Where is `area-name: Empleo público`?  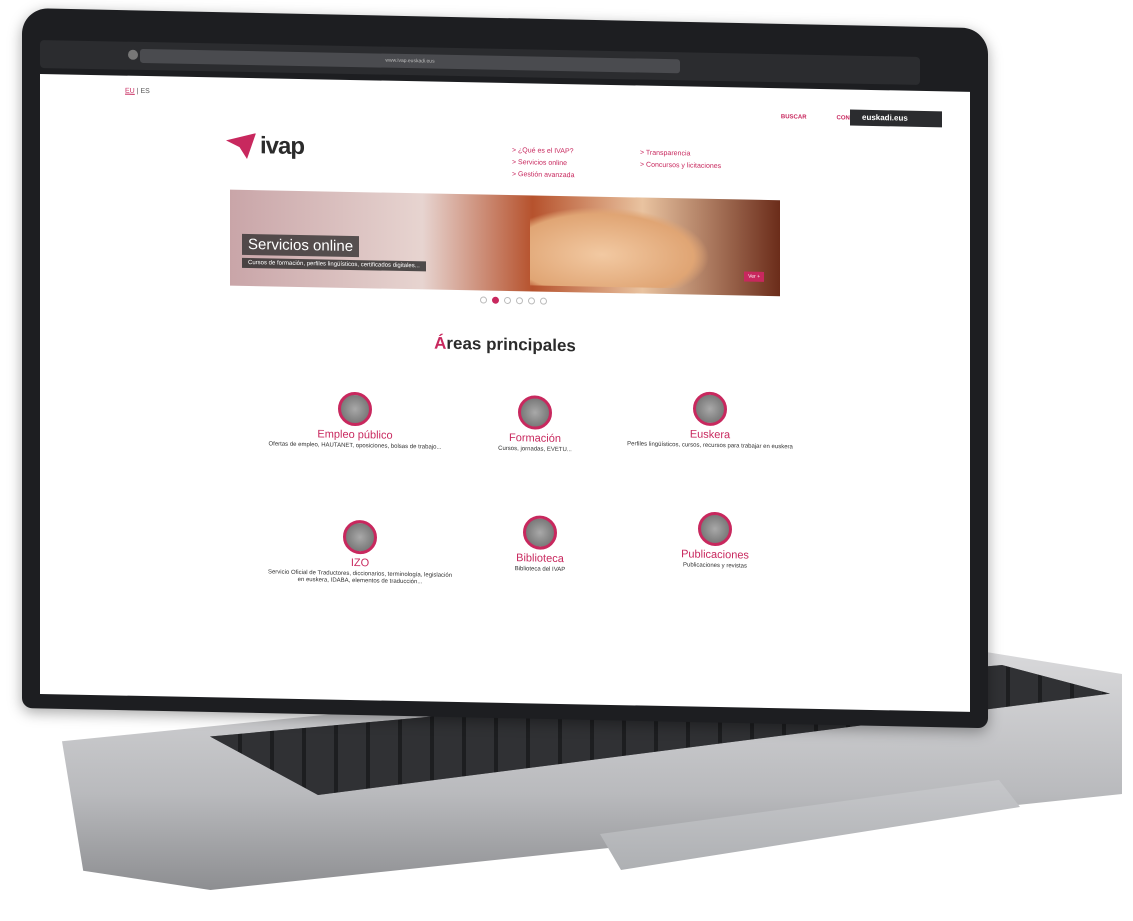
area-name: Empleo público is located at coordinates (355, 435).